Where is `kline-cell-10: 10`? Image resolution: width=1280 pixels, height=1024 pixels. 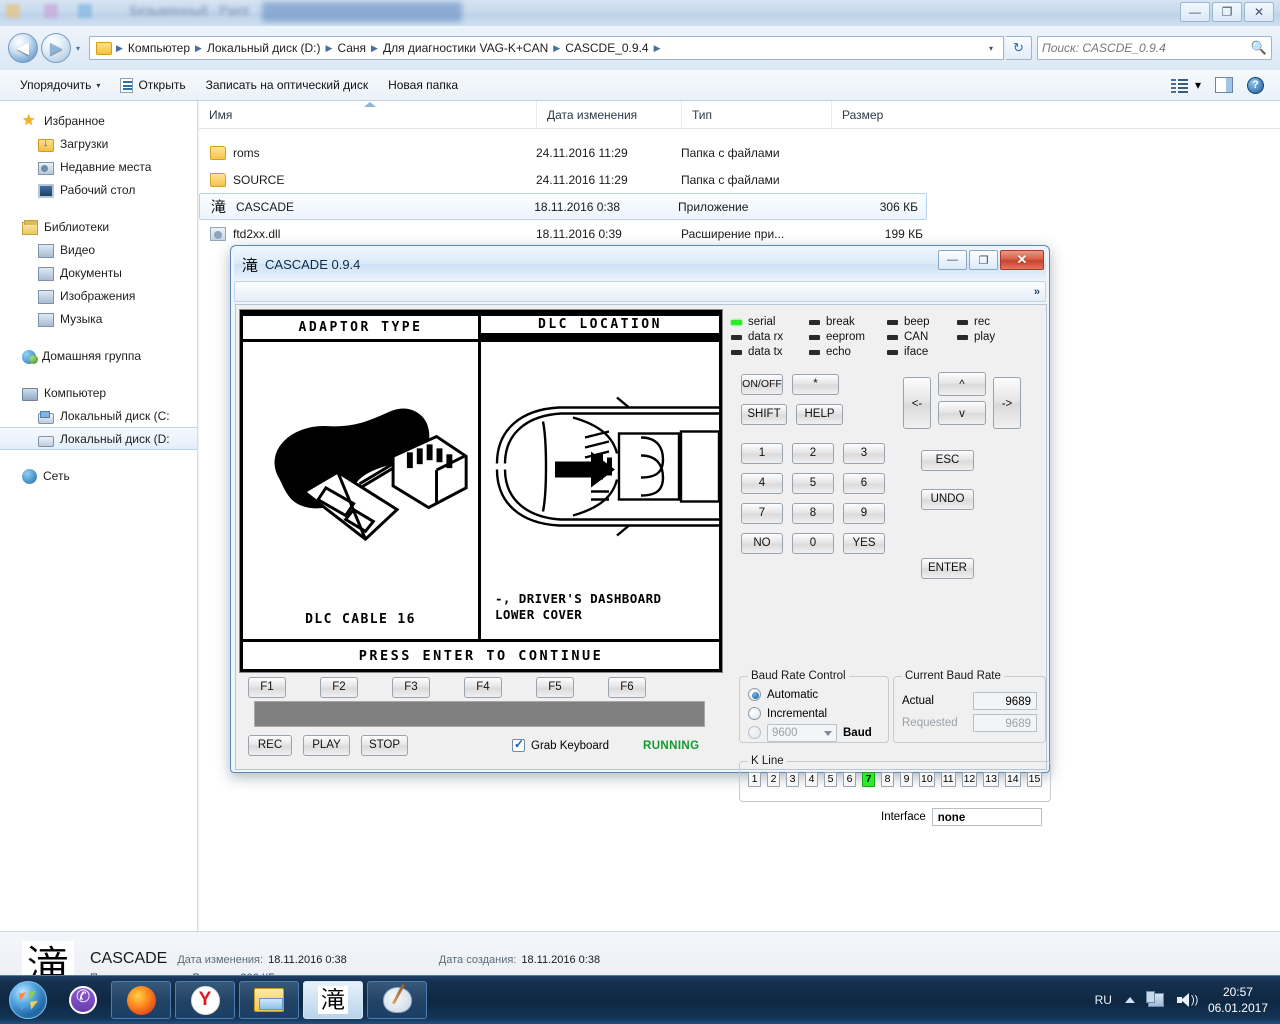
kline-cell-10: 10 is located at coordinates (927, 779).